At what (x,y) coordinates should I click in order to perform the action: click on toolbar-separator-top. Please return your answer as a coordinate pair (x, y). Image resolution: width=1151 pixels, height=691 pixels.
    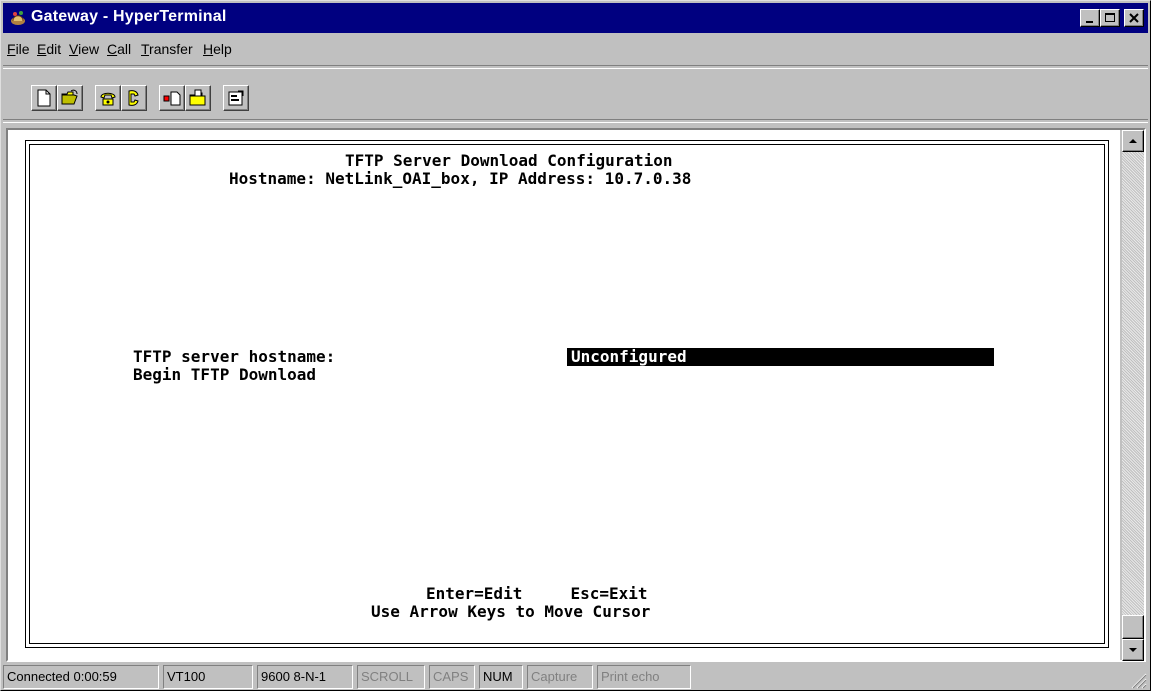
    Looking at the image, I should click on (575, 67).